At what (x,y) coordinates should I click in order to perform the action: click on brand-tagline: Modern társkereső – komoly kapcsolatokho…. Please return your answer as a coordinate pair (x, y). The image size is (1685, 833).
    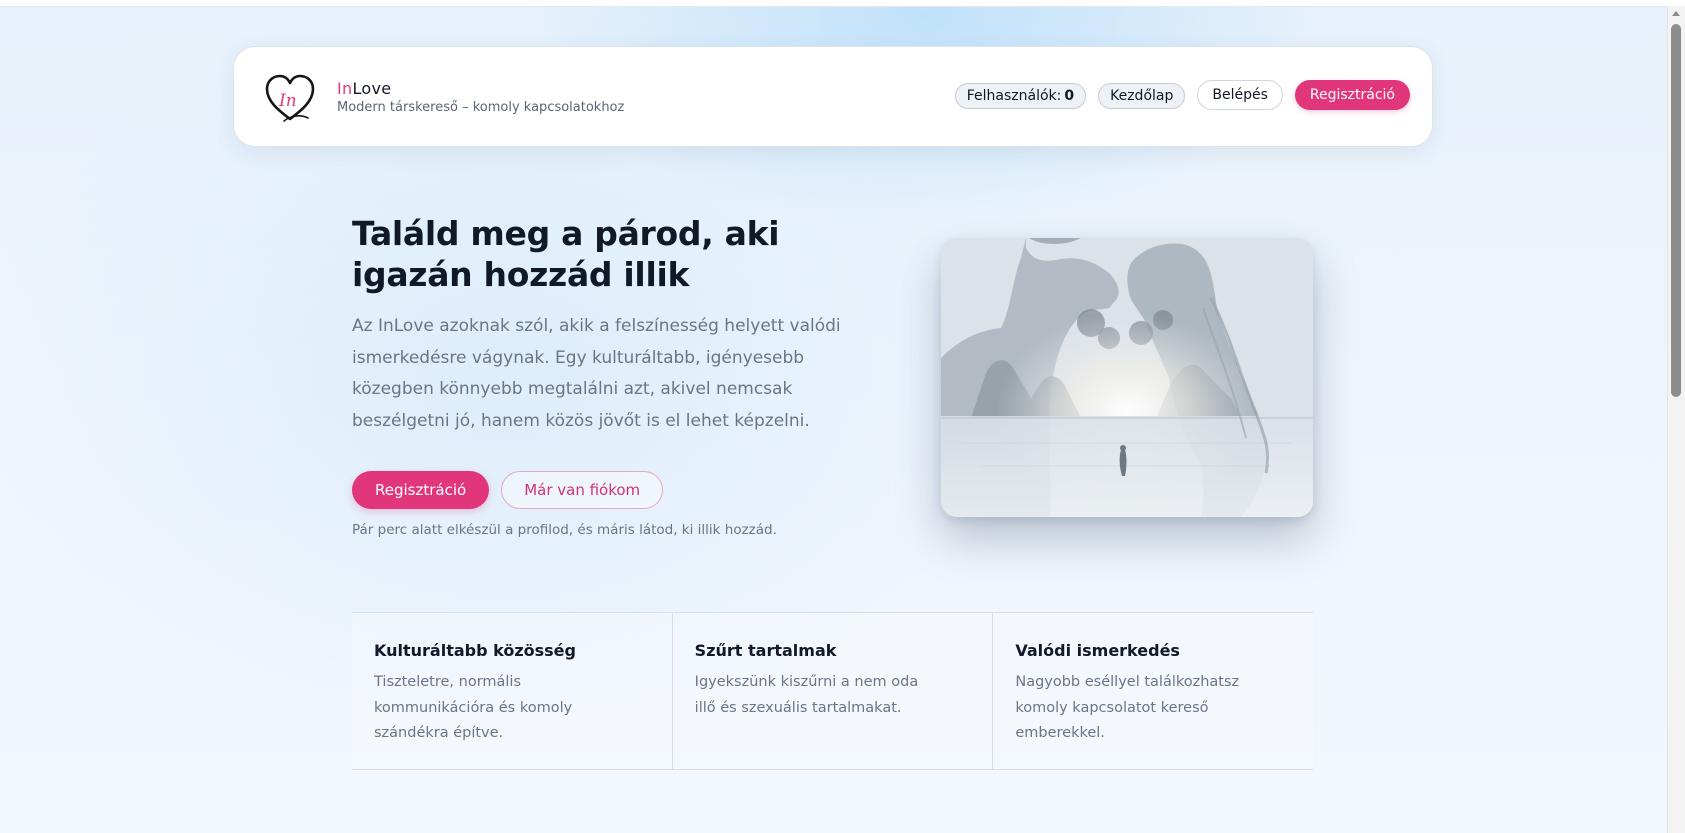
    Looking at the image, I should click on (481, 107).